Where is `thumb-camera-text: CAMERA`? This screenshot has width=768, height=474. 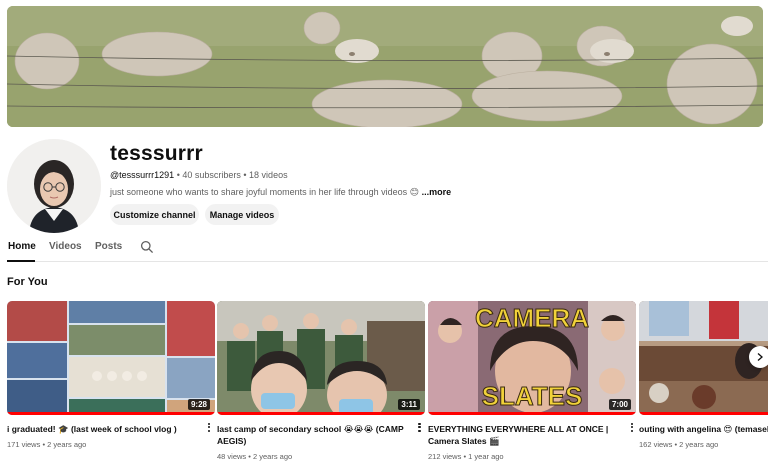 thumb-camera-text: CAMERA is located at coordinates (532, 318).